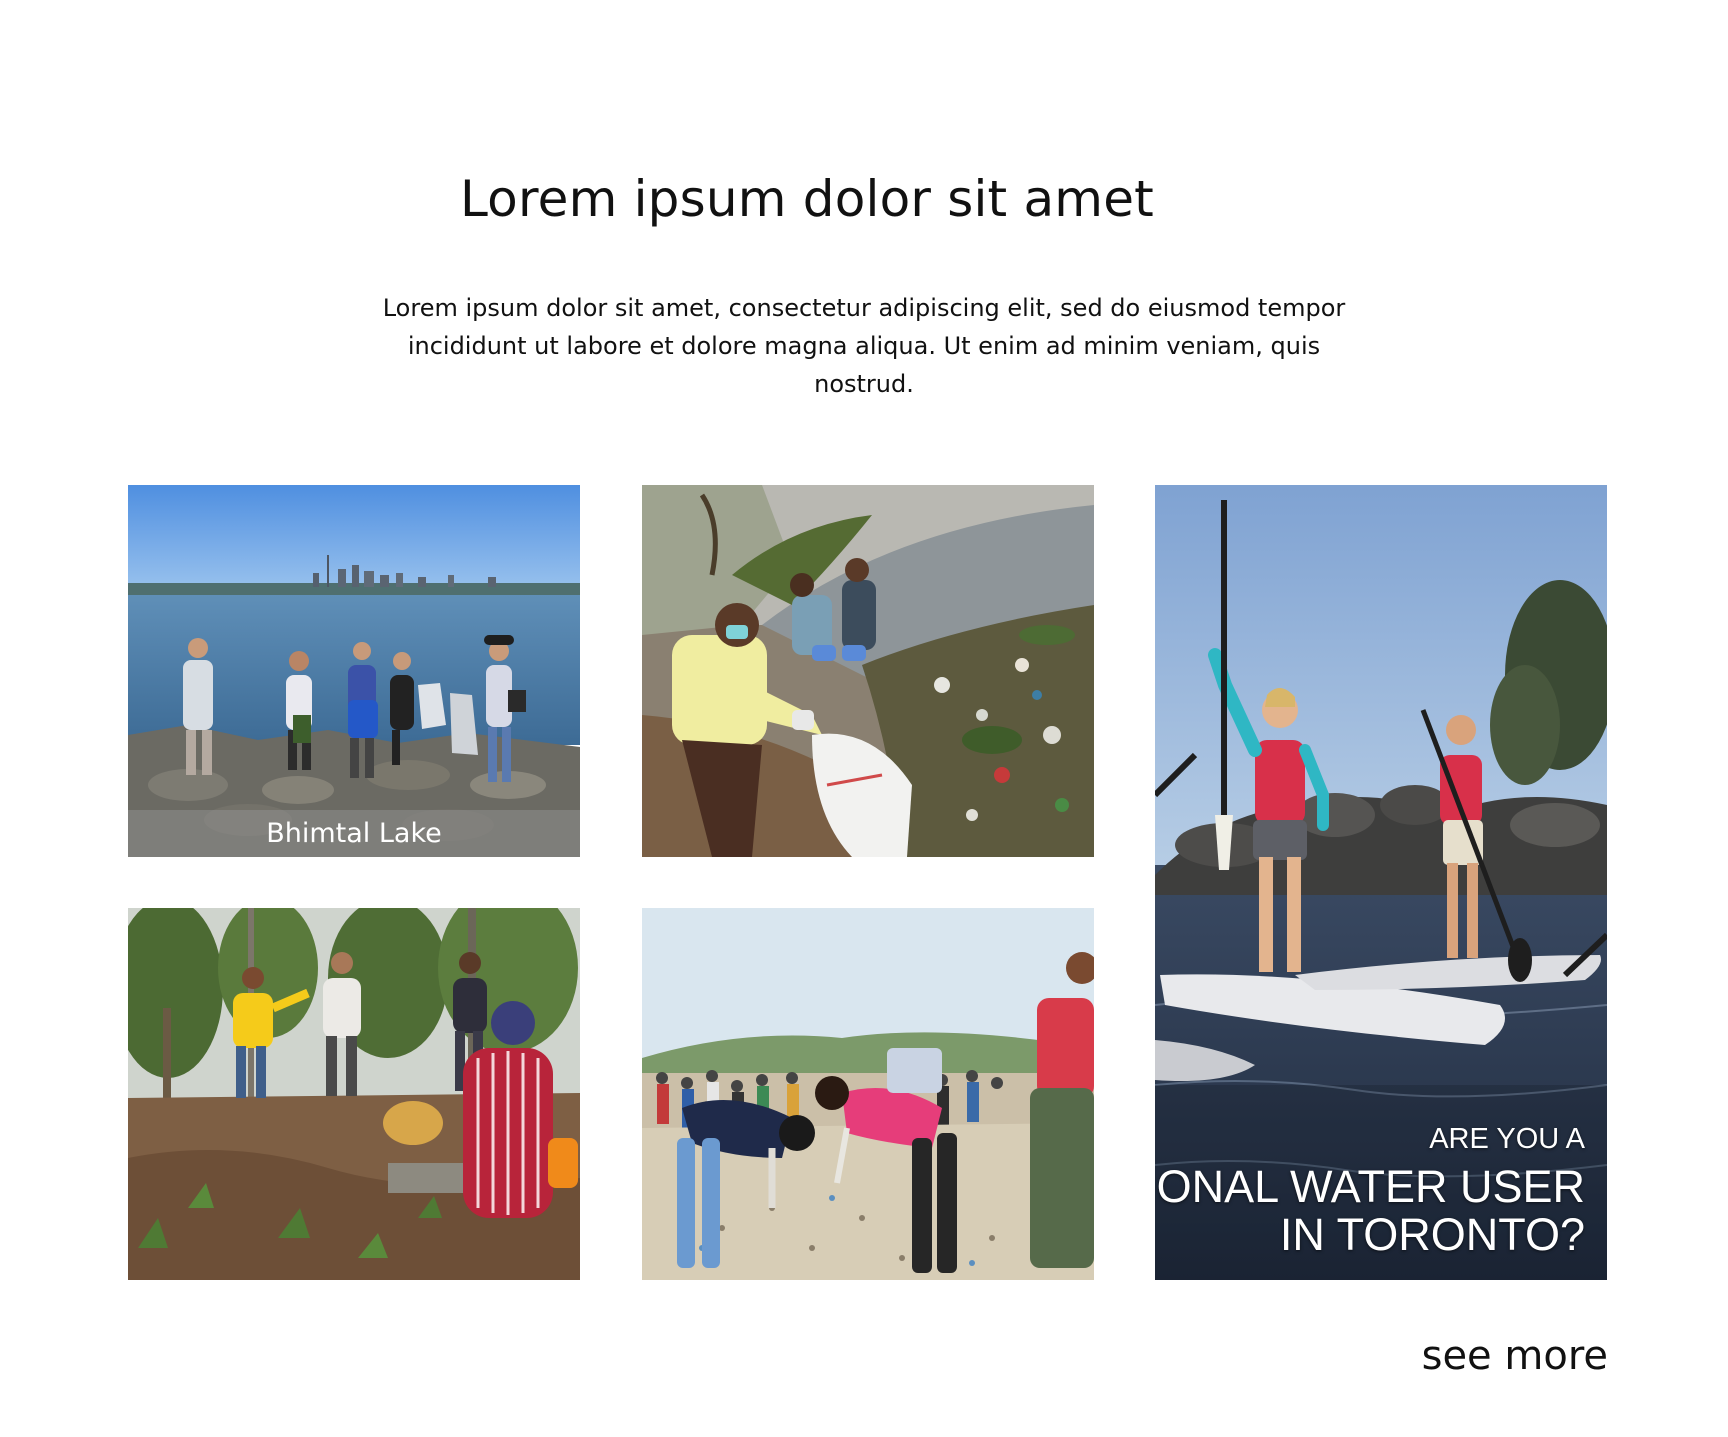 The image size is (1728, 1437). Describe the element at coordinates (1432, 1234) in the screenshot. I see `poster-line-3: IN TORONTO?` at that location.